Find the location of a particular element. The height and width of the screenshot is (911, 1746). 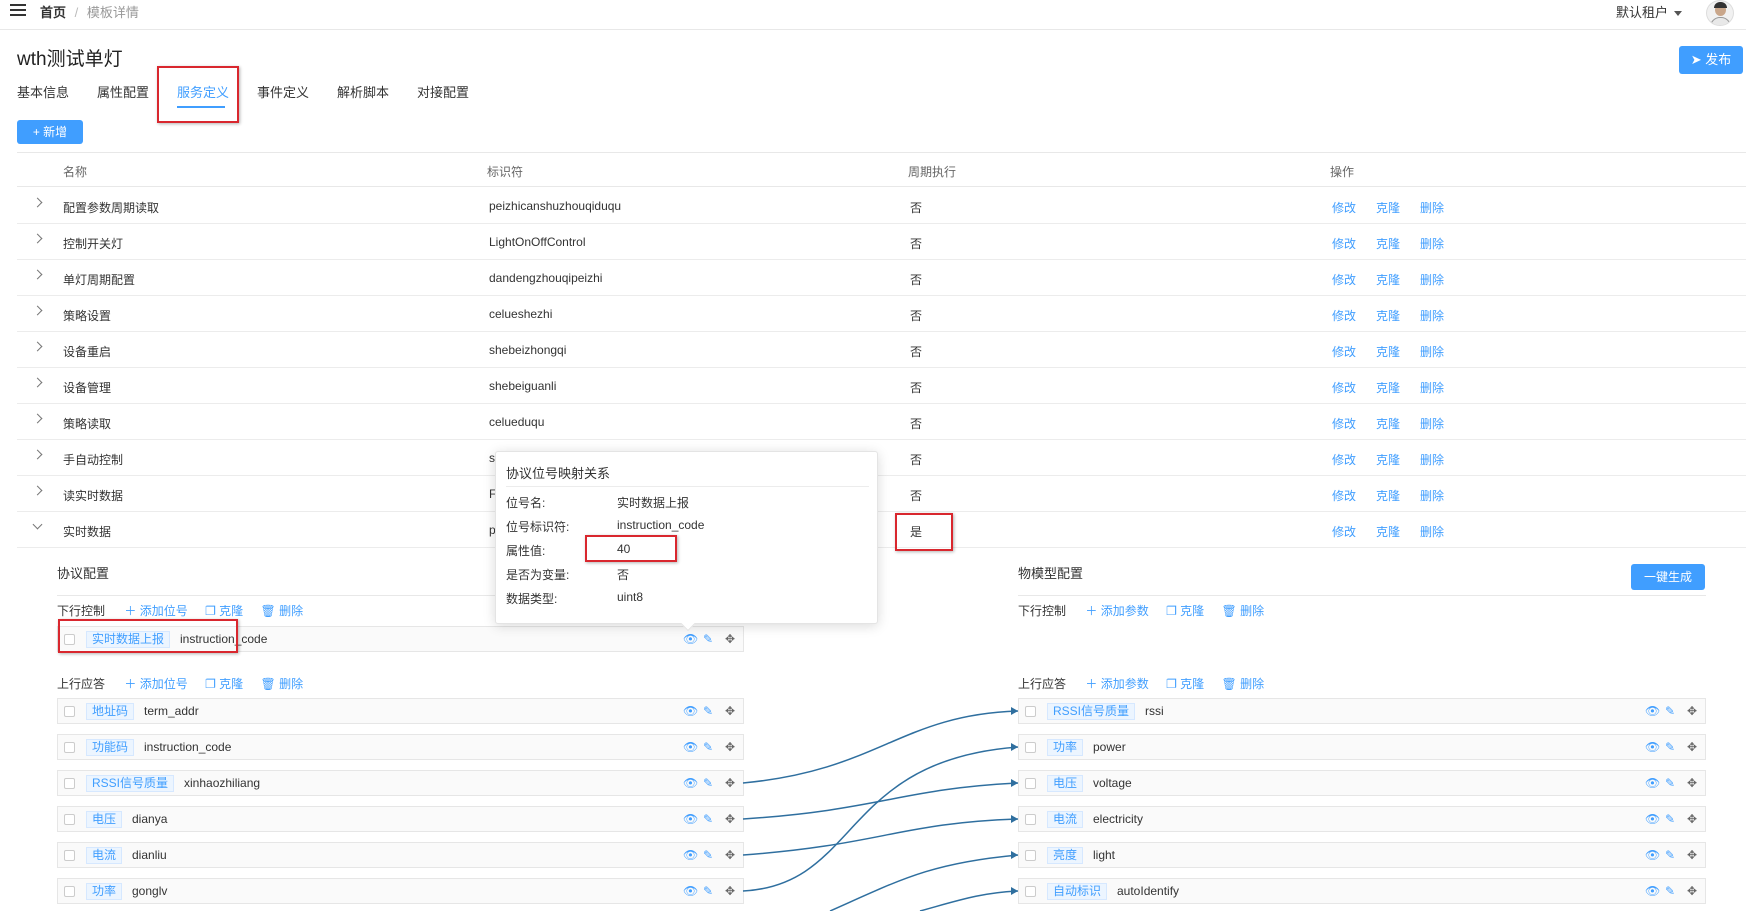

popover-title: 协议位号映射关系 is located at coordinates (558, 473).